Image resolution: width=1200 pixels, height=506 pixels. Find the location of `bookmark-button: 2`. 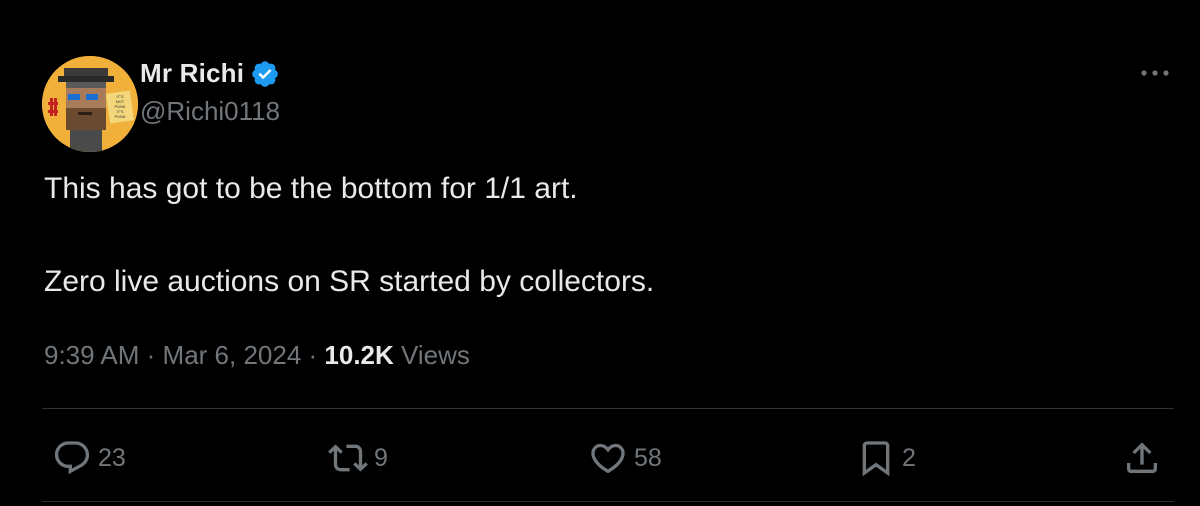

bookmark-button: 2 is located at coordinates (886, 458).